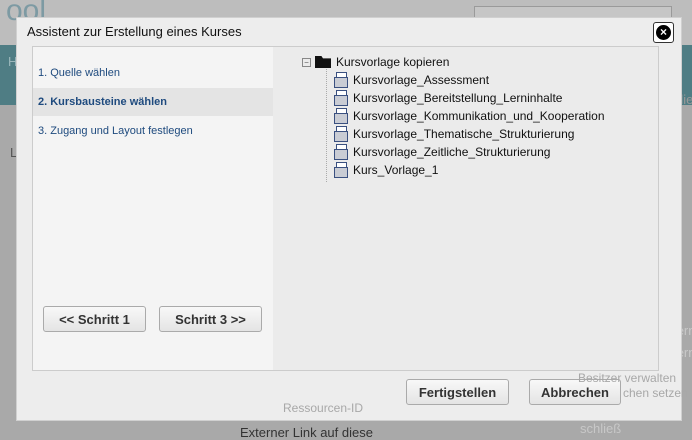 The image size is (692, 440). What do you see at coordinates (627, 378) in the screenshot?
I see `right-item: Besitzer verwalten` at bounding box center [627, 378].